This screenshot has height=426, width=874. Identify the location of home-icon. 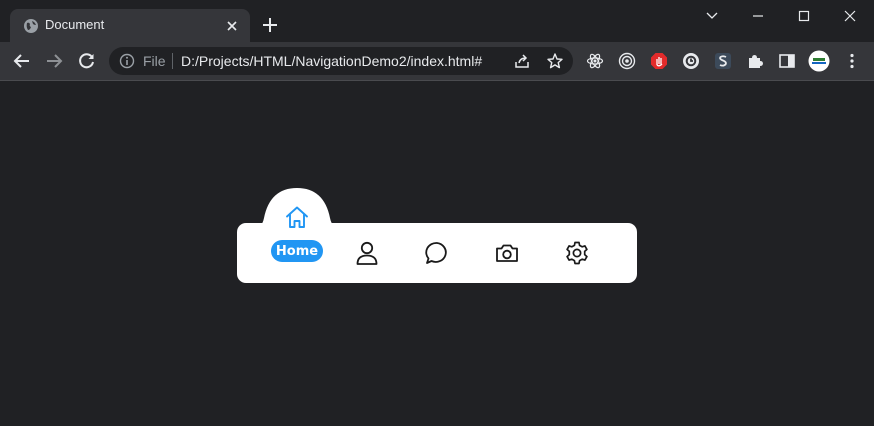
(297, 217).